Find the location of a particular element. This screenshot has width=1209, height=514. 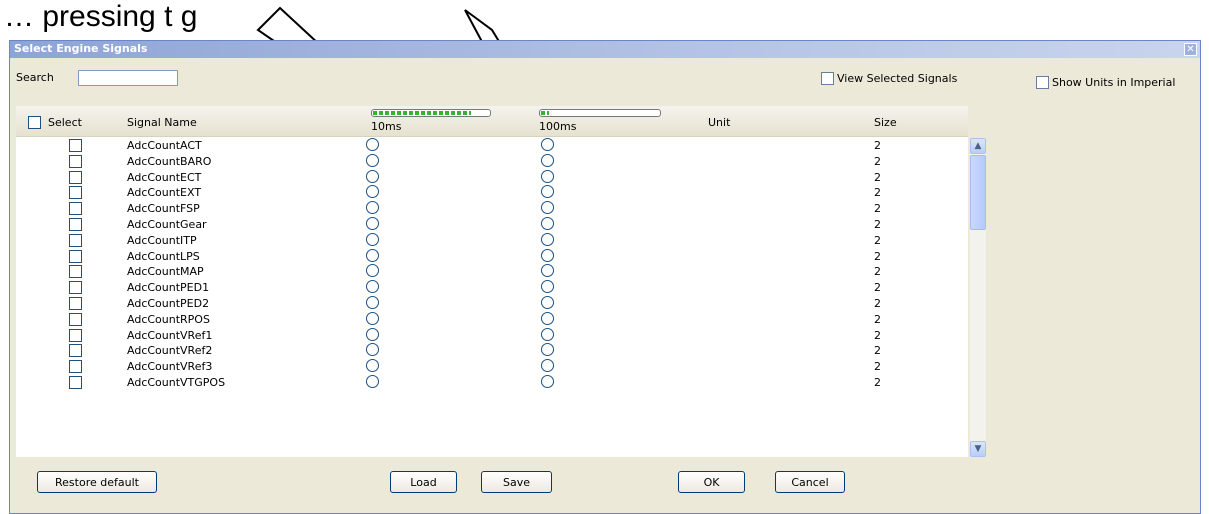

signal-name: AdcCountVRef1 is located at coordinates (170, 335).